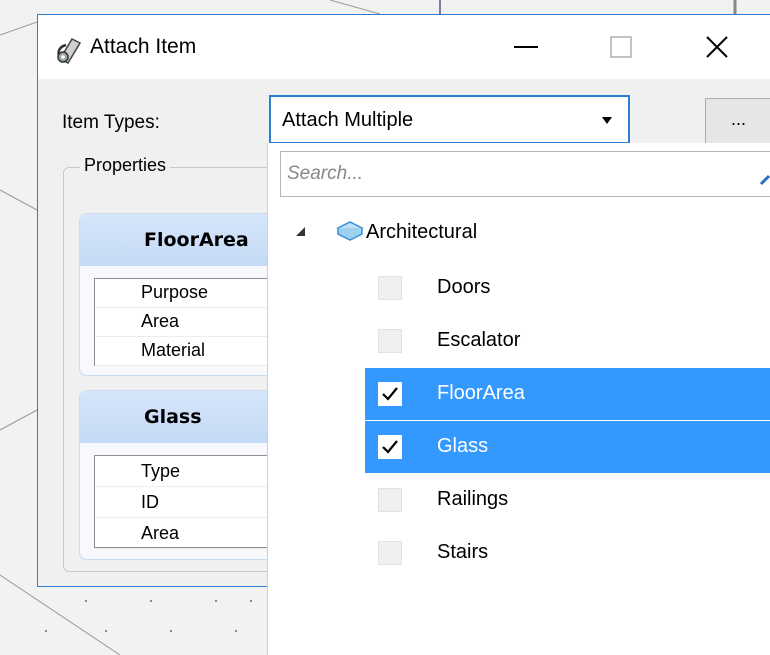 The height and width of the screenshot is (655, 770). Describe the element at coordinates (449, 119) in the screenshot. I see `item-types-dropdown: Attach Multiple` at that location.